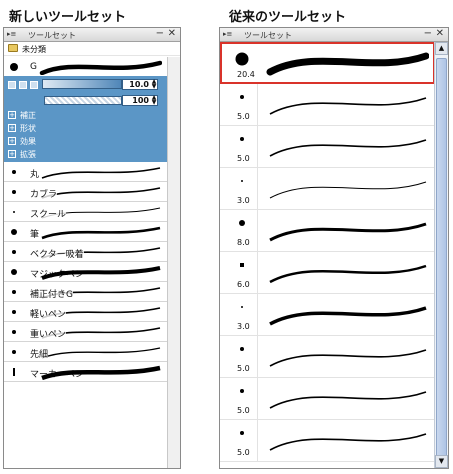 The height and width of the screenshot is (474, 453). I want to click on brush-size-label: 3.0, so click(243, 200).